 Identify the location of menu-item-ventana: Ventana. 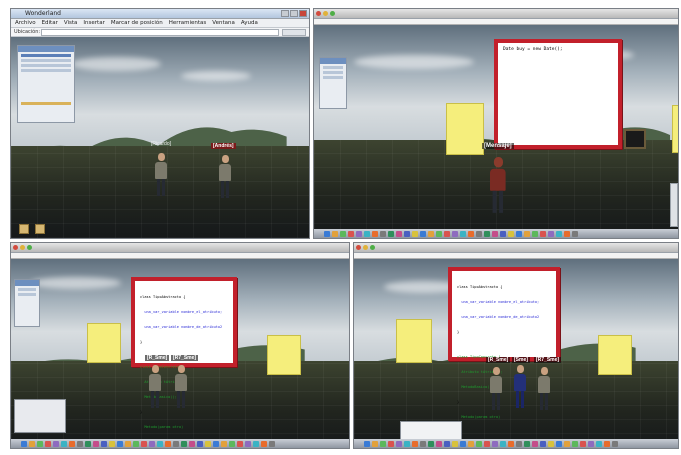
(223, 23).